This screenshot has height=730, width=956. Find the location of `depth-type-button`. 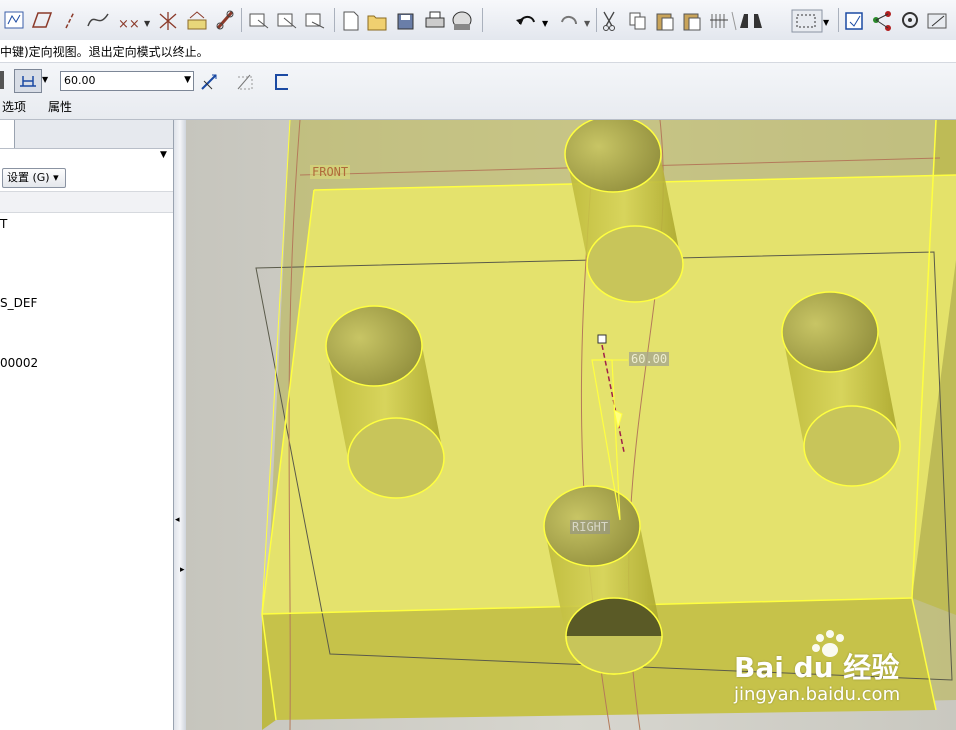

depth-type-button is located at coordinates (28, 81).